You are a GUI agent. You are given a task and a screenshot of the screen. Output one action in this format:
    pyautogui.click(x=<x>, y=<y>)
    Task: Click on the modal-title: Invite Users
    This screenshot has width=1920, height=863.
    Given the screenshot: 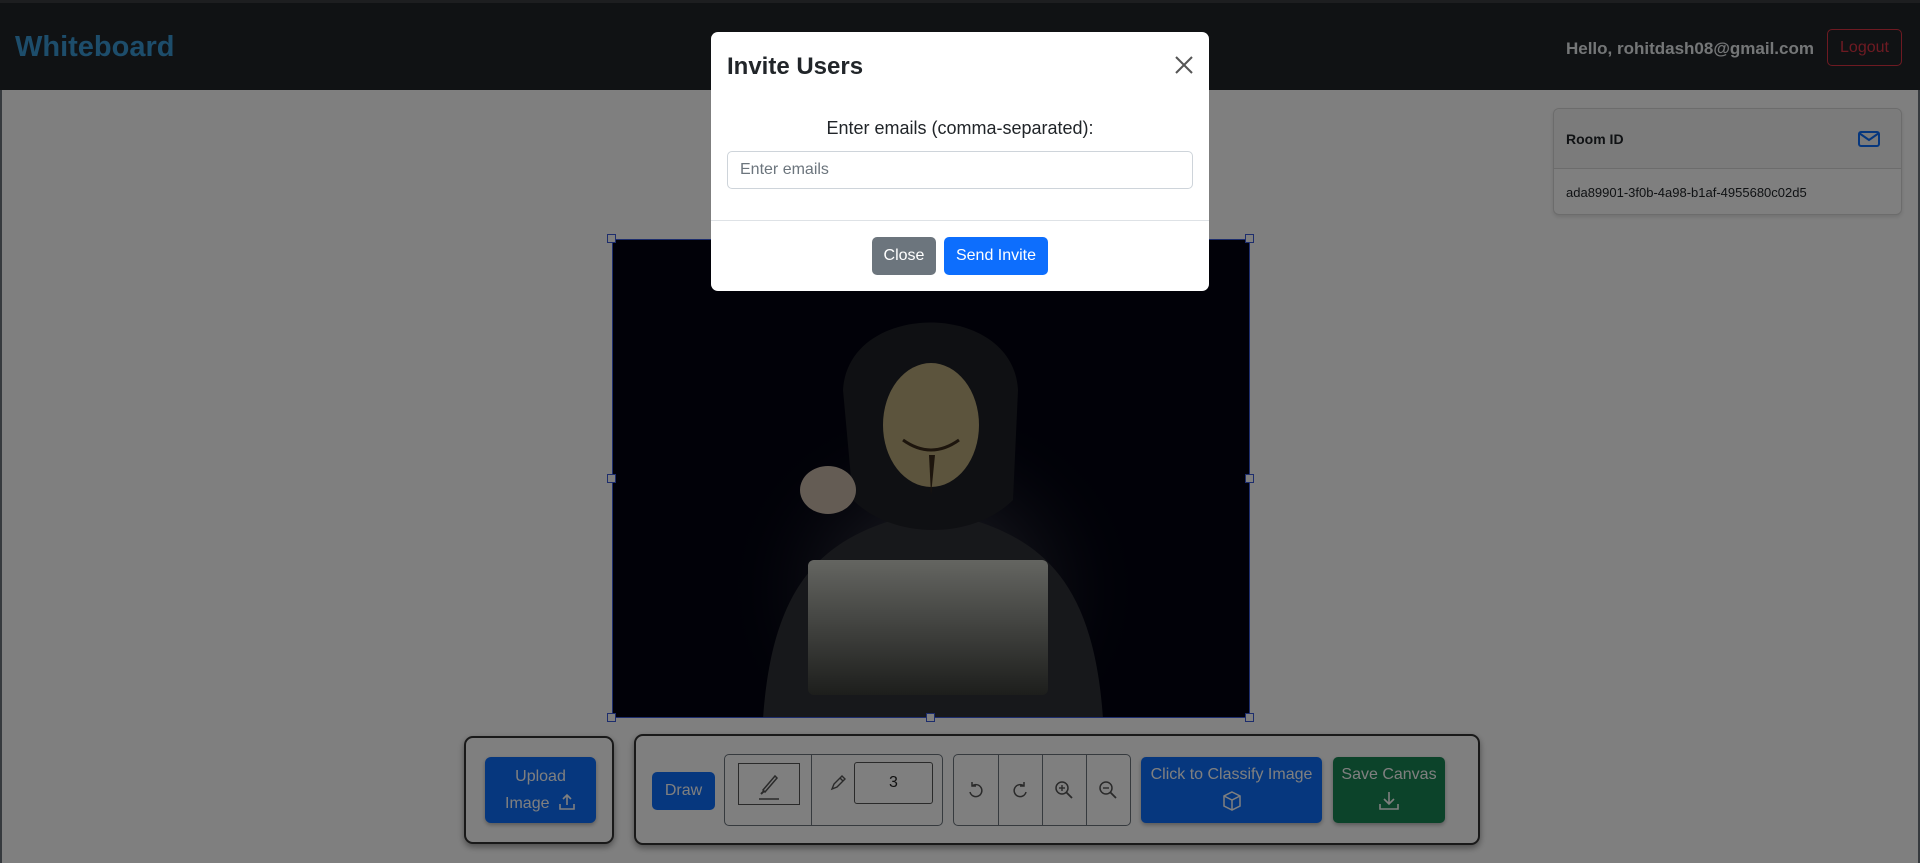 What is the action you would take?
    pyautogui.click(x=795, y=66)
    